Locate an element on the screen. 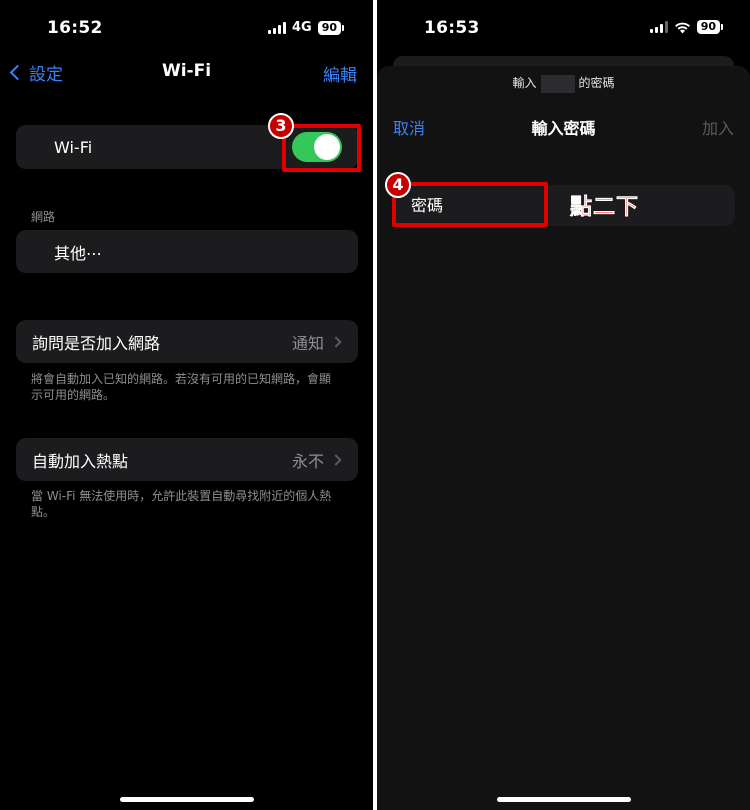 Image resolution: width=750 pixels, height=810 pixels. wifi-label: Wi-Fi is located at coordinates (73, 147).